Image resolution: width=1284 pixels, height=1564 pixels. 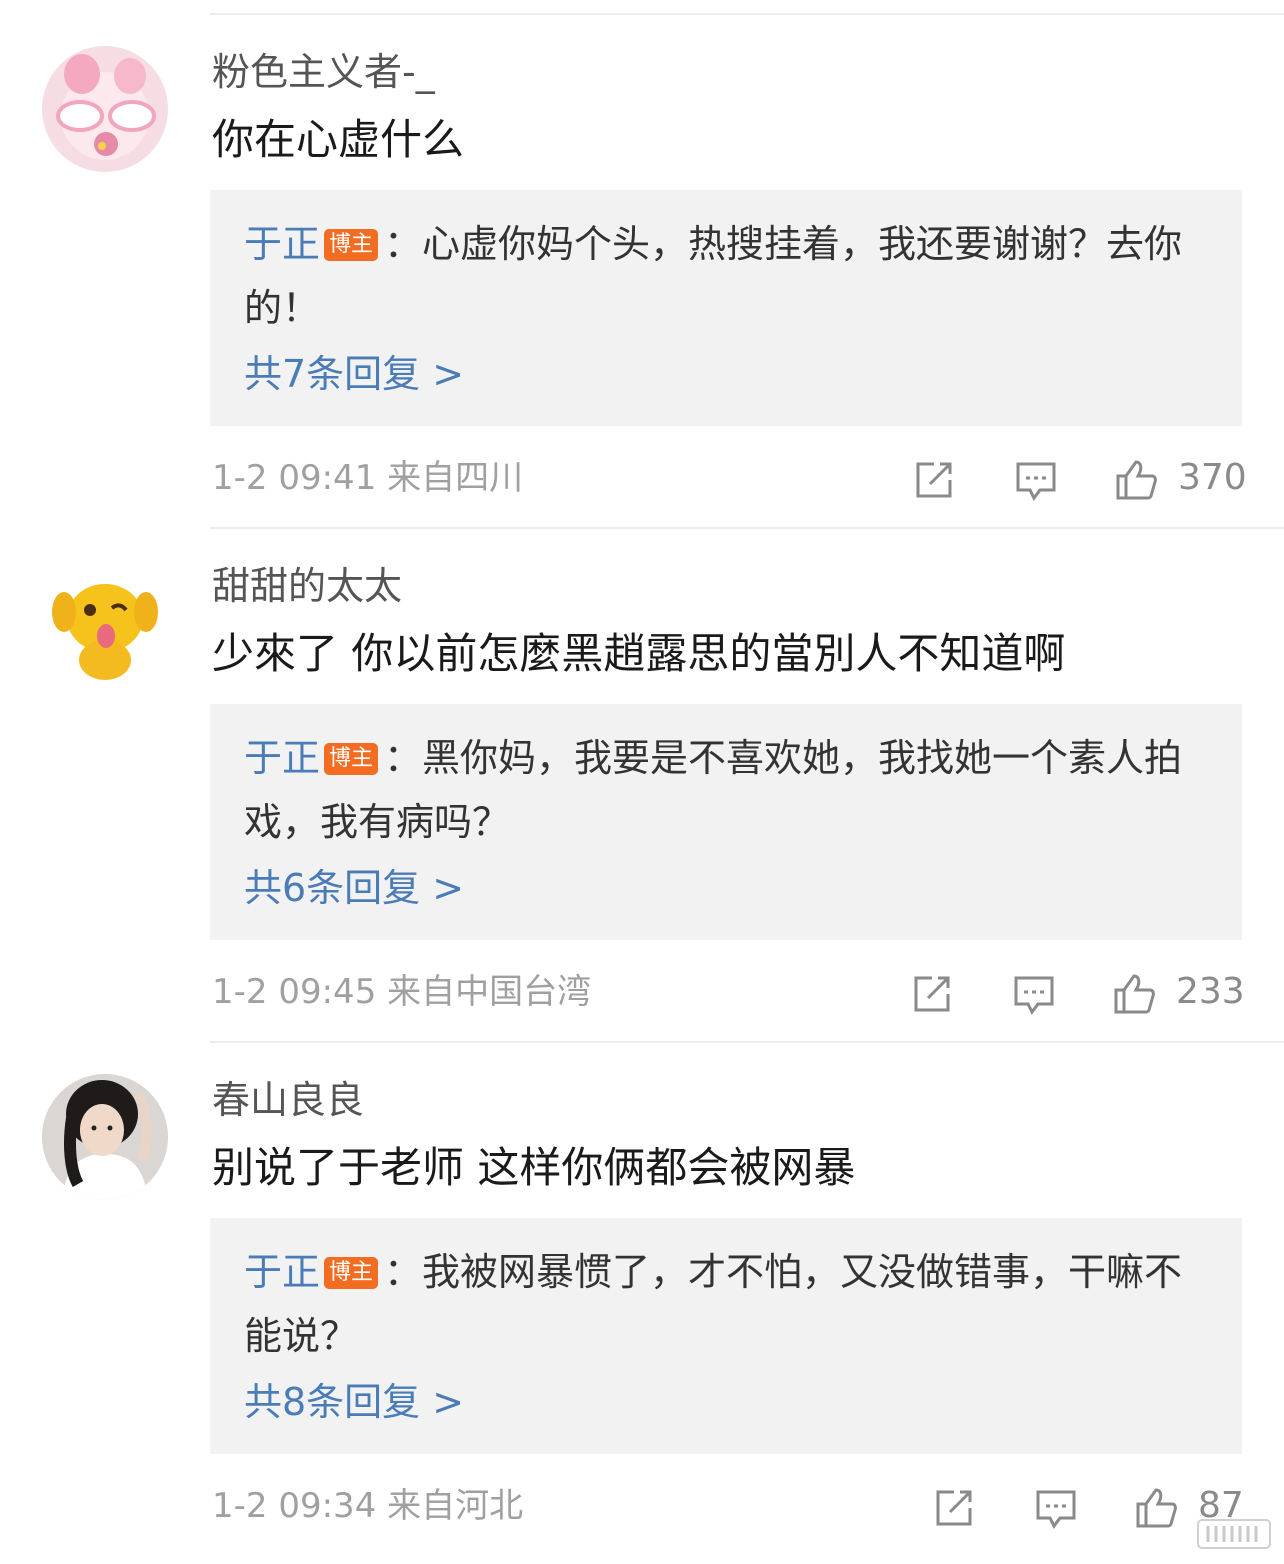 What do you see at coordinates (288, 1100) in the screenshot?
I see `username: 春山良良` at bounding box center [288, 1100].